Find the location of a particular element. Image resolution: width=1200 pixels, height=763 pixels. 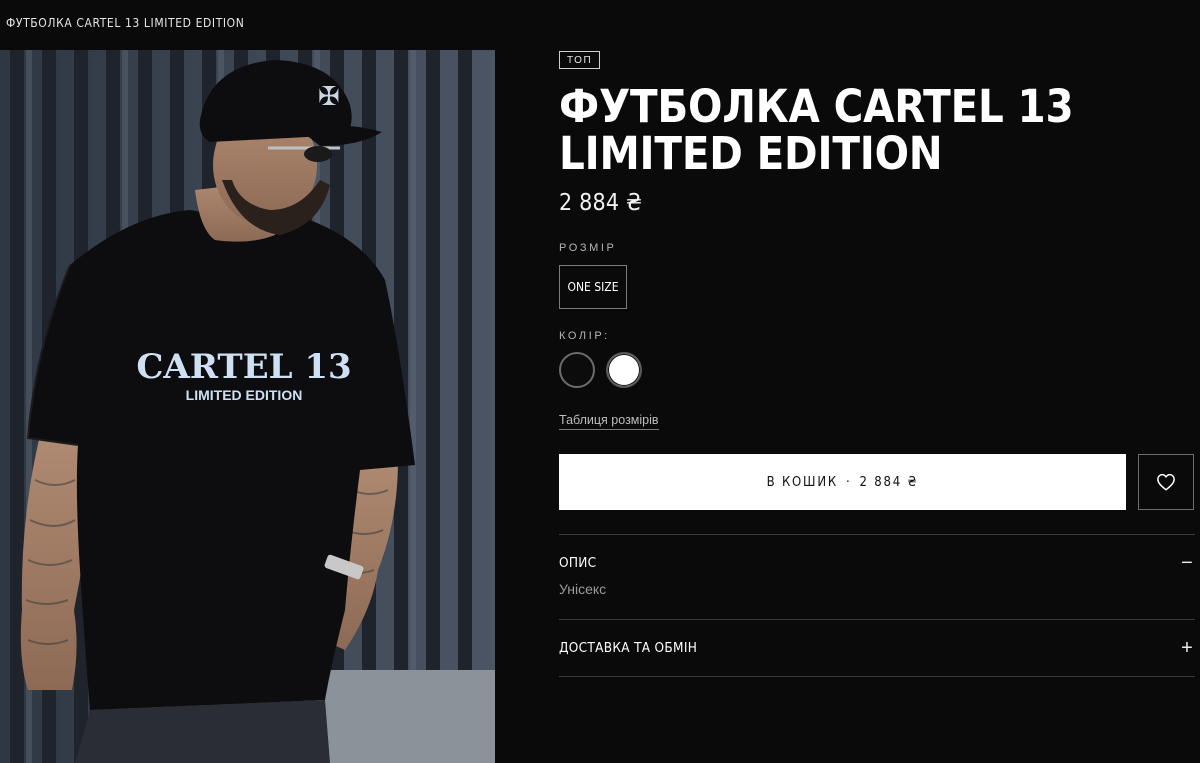

size-table-link: Таблиця розмірів is located at coordinates (609, 421).